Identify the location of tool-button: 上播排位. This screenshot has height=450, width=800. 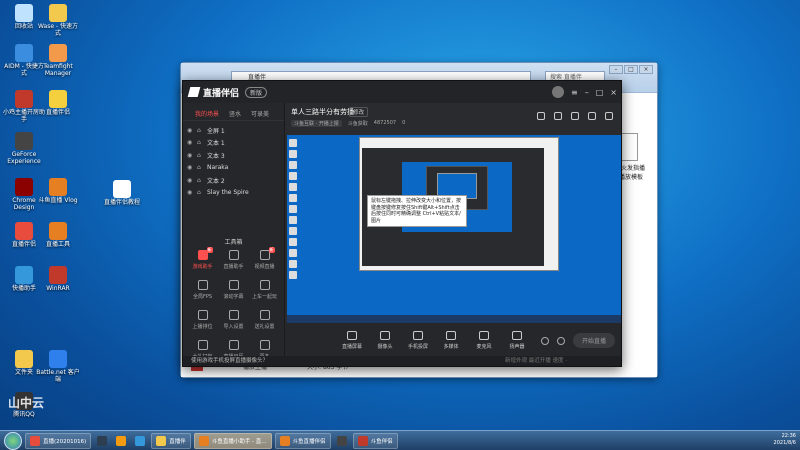
(202, 320).